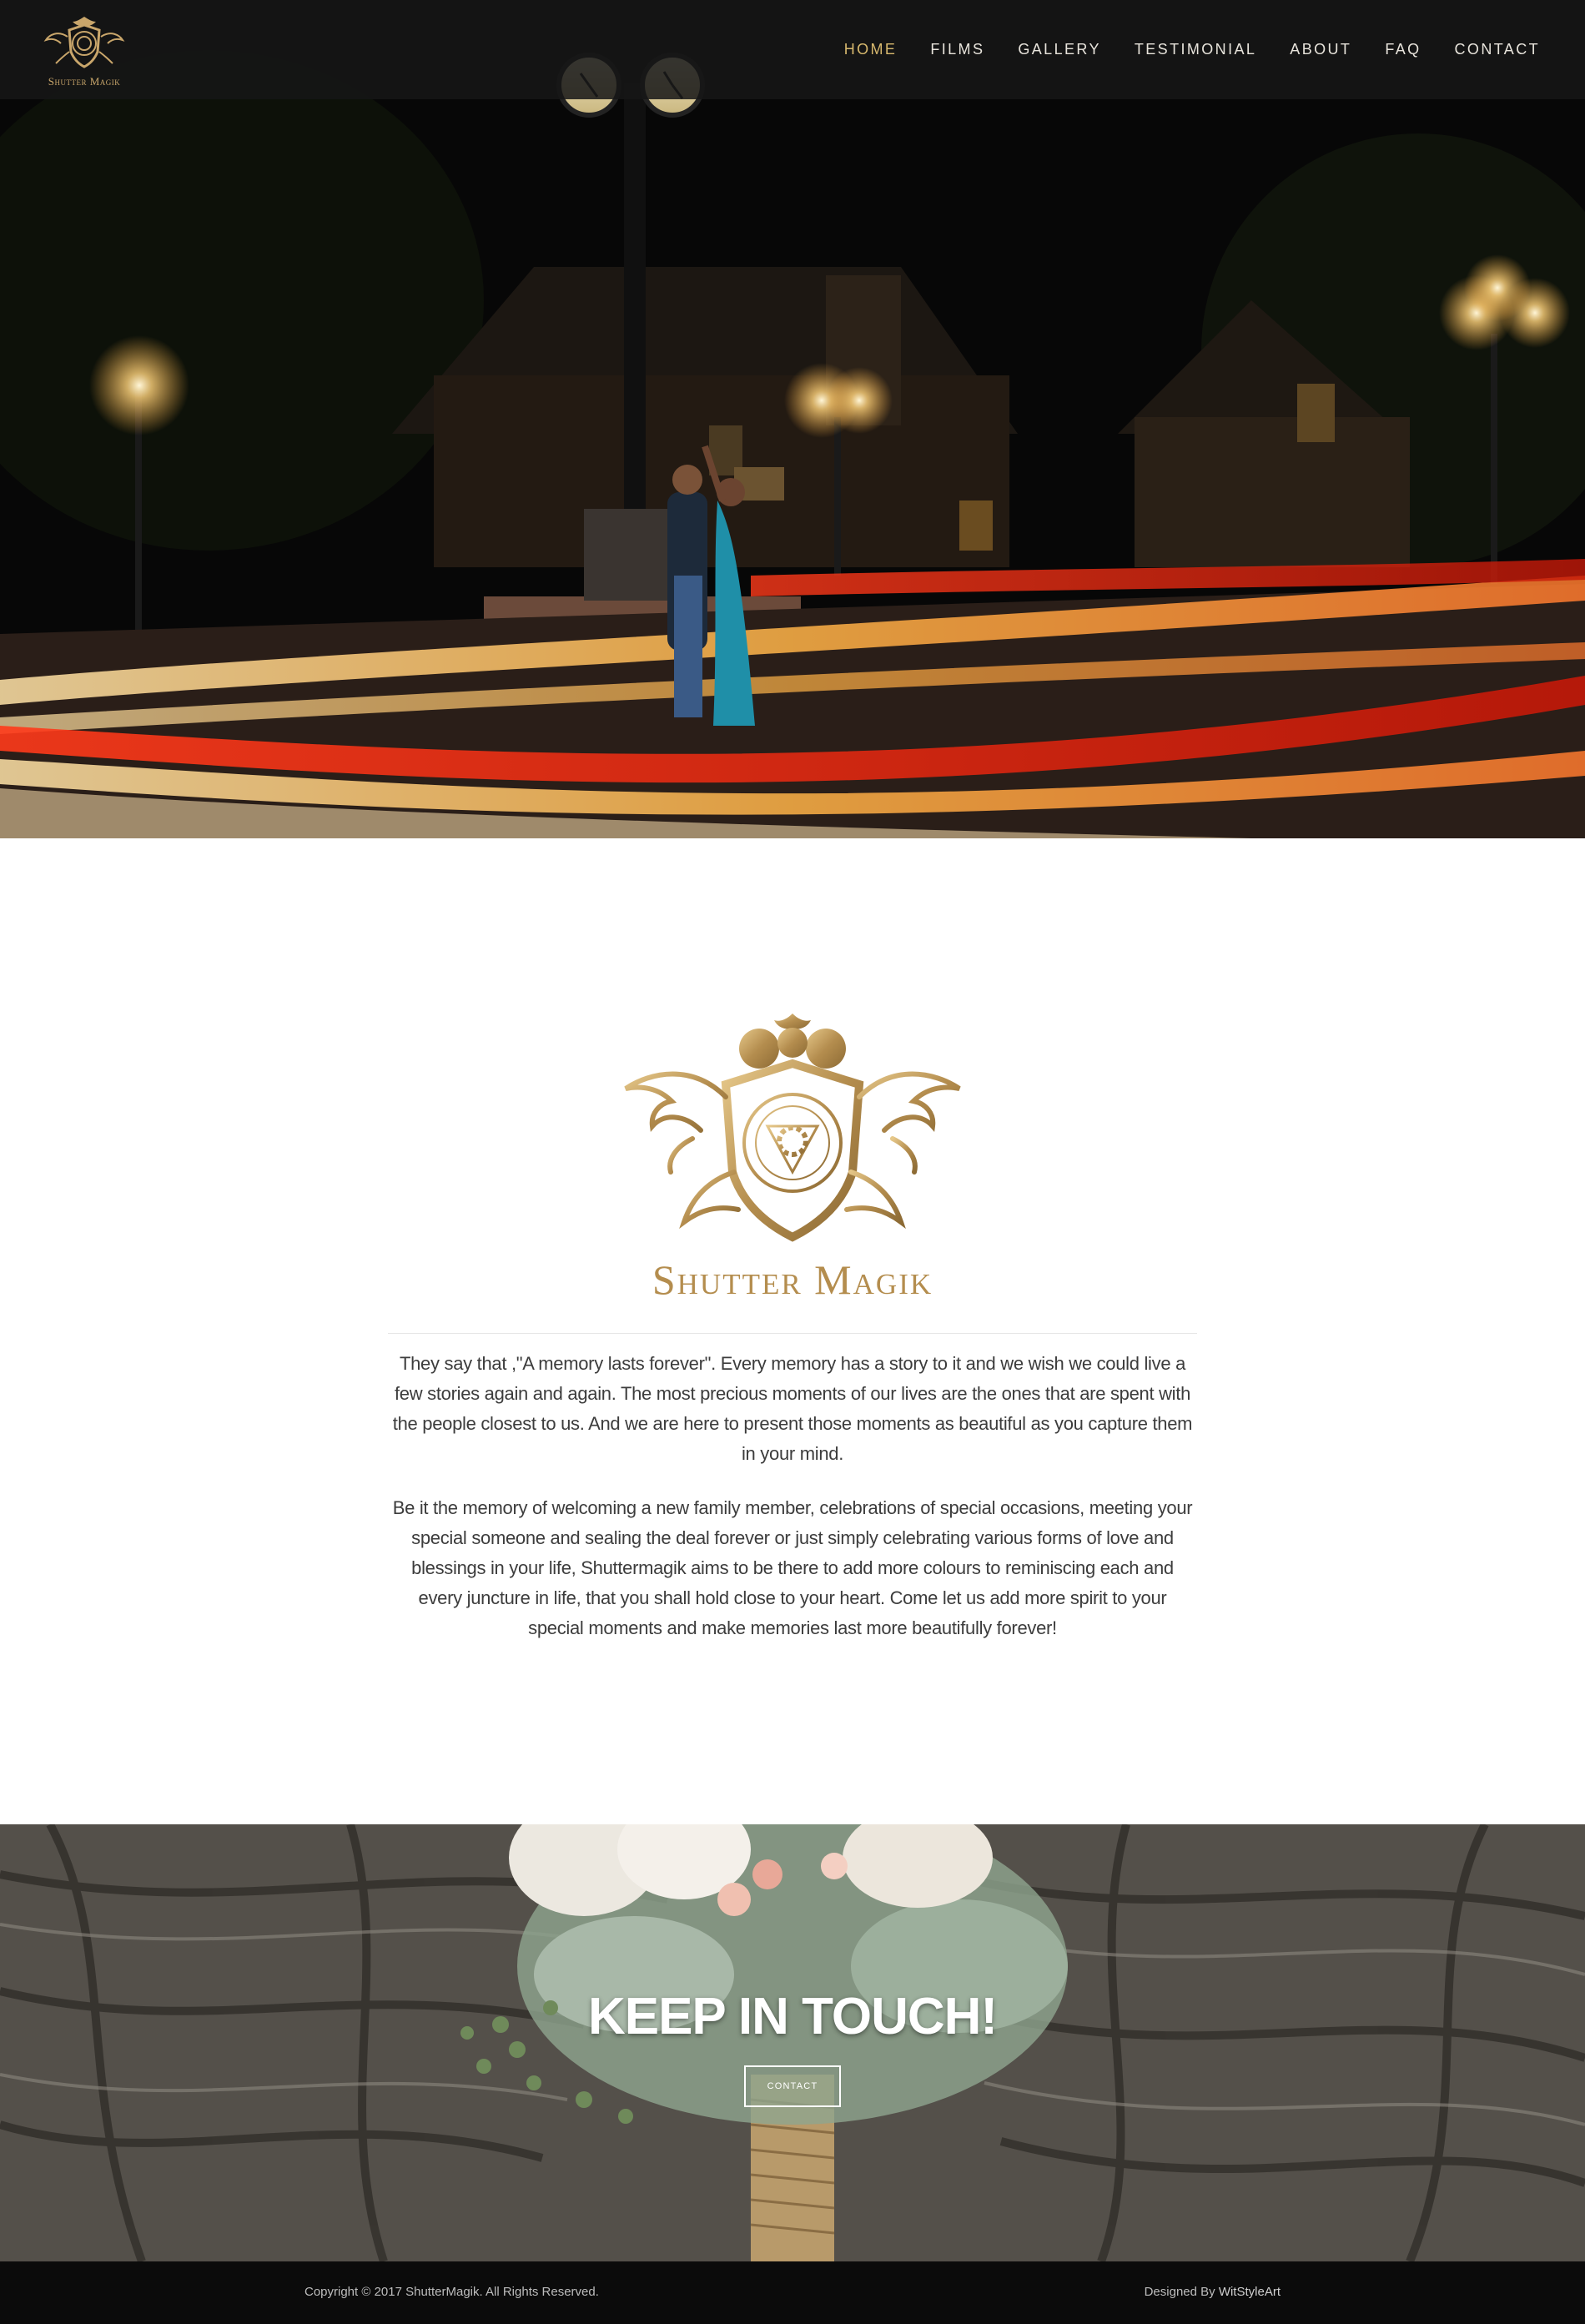  I want to click on nav-about: ABOUT, so click(1321, 49).